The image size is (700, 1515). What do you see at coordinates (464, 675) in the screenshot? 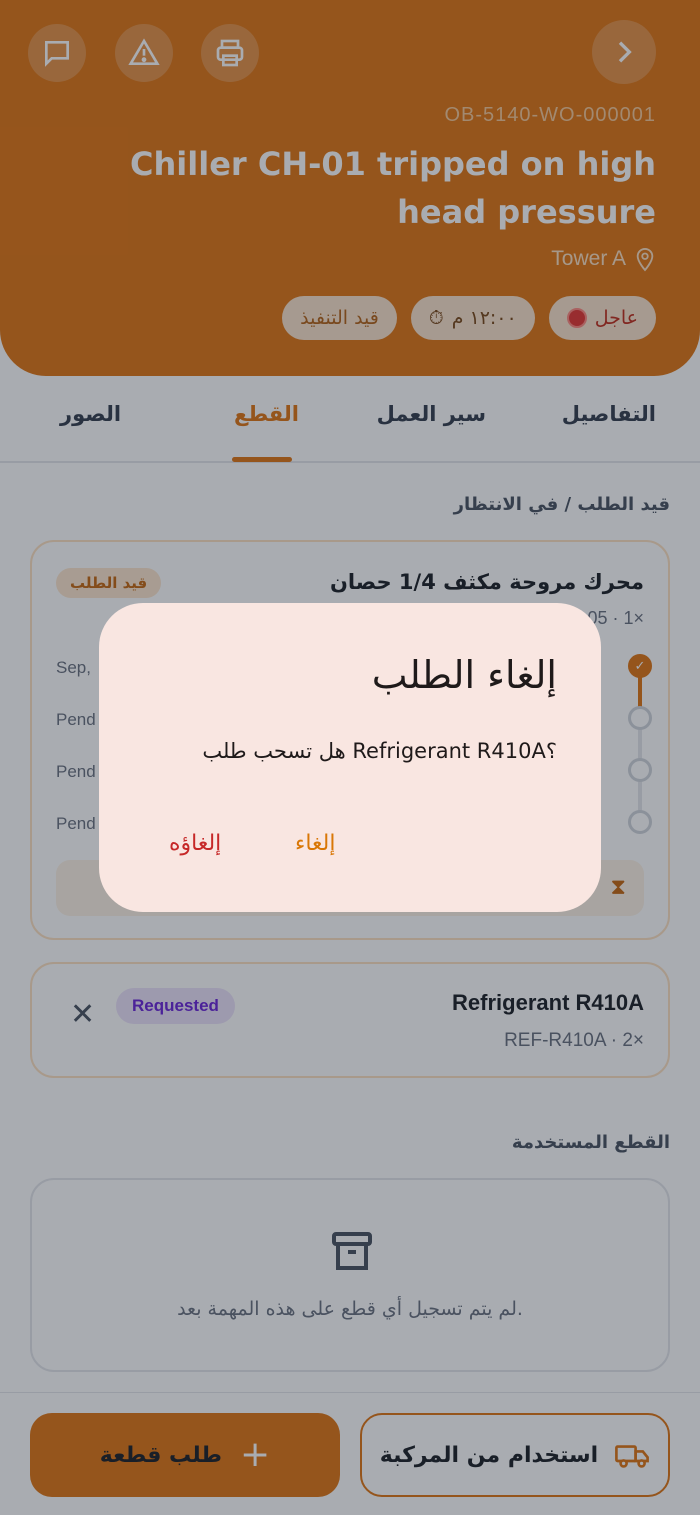
I see `dialog-title: إلغاء الطلب` at bounding box center [464, 675].